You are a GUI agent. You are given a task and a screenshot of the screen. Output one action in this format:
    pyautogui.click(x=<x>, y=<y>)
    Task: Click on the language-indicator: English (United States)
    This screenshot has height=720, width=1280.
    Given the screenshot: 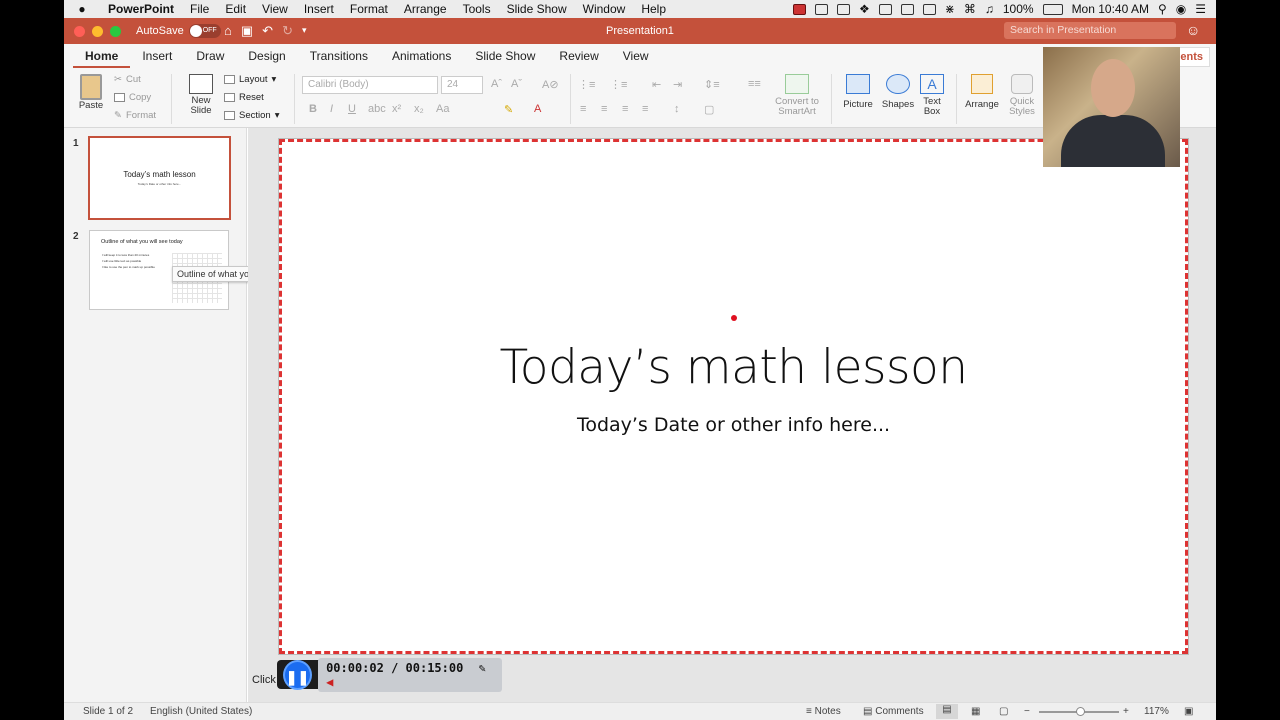 What is the action you would take?
    pyautogui.click(x=201, y=711)
    